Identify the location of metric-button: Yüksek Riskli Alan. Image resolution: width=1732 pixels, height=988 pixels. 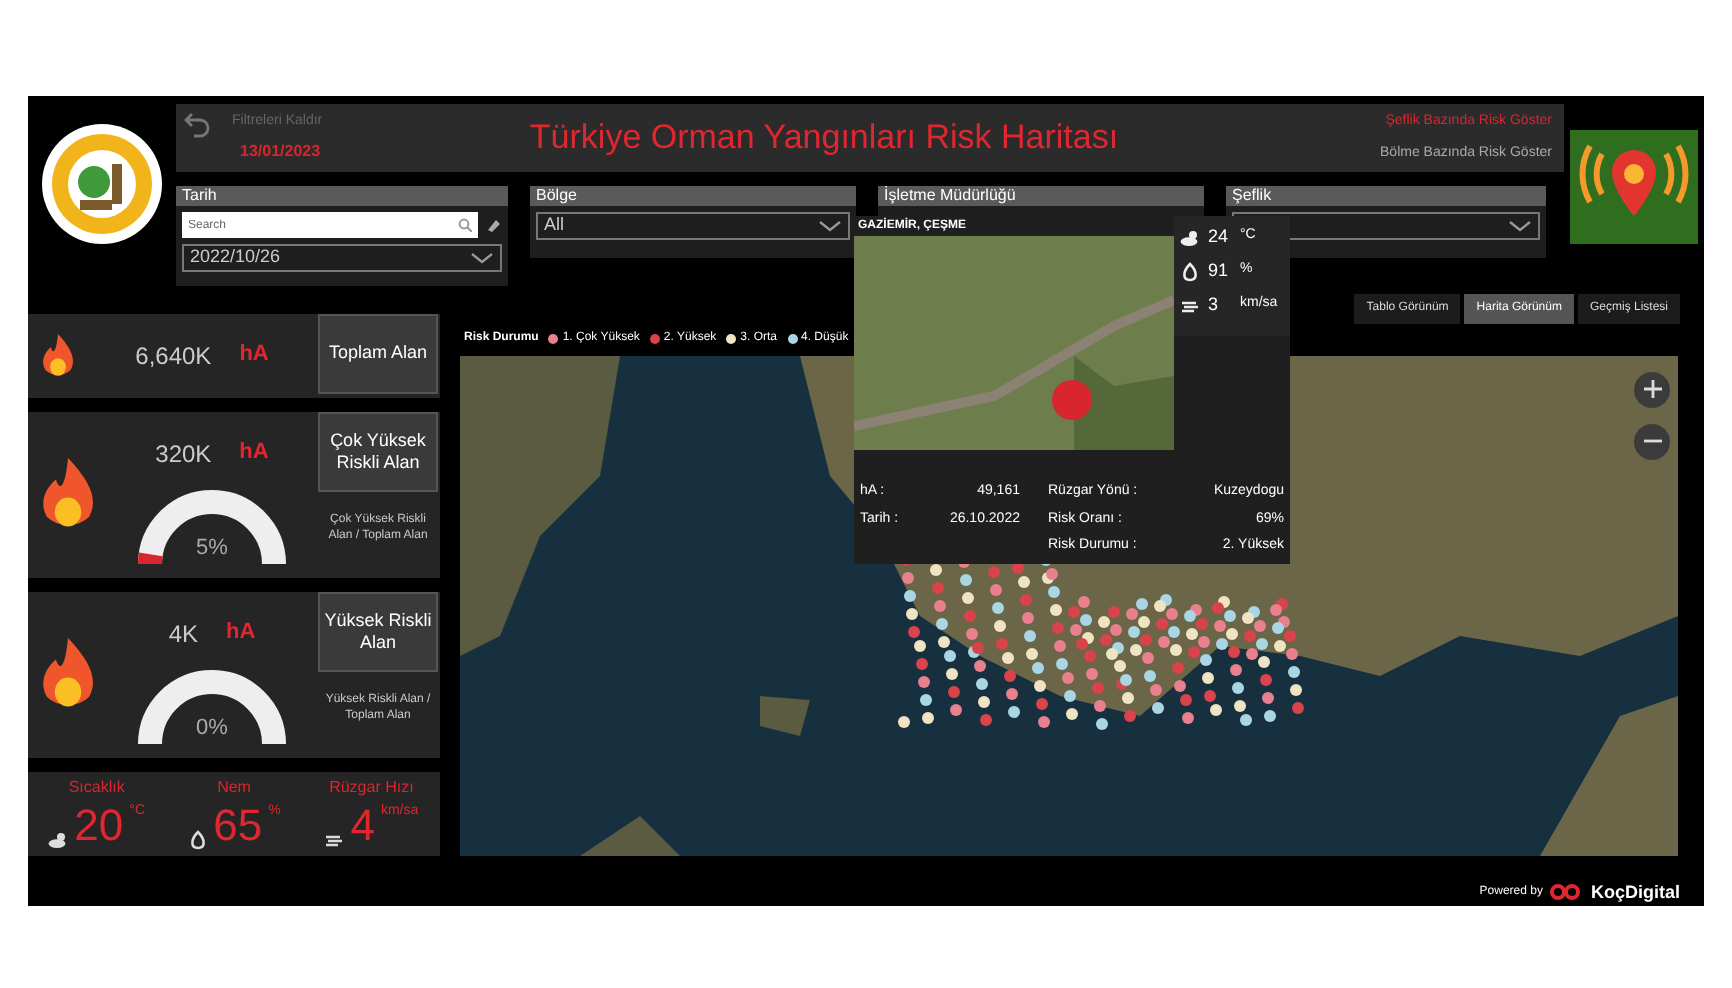
(378, 631).